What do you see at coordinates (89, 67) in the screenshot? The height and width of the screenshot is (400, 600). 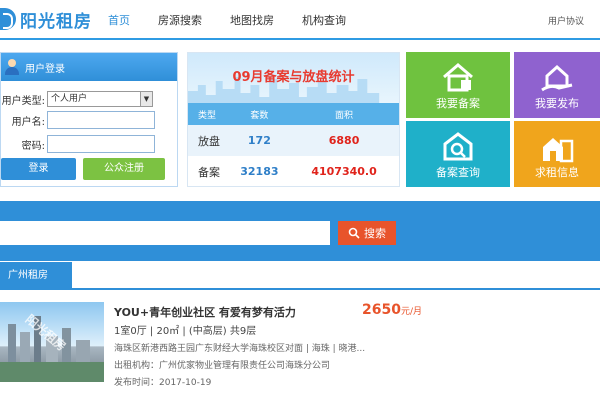 I see `login-header: 用户登录` at bounding box center [89, 67].